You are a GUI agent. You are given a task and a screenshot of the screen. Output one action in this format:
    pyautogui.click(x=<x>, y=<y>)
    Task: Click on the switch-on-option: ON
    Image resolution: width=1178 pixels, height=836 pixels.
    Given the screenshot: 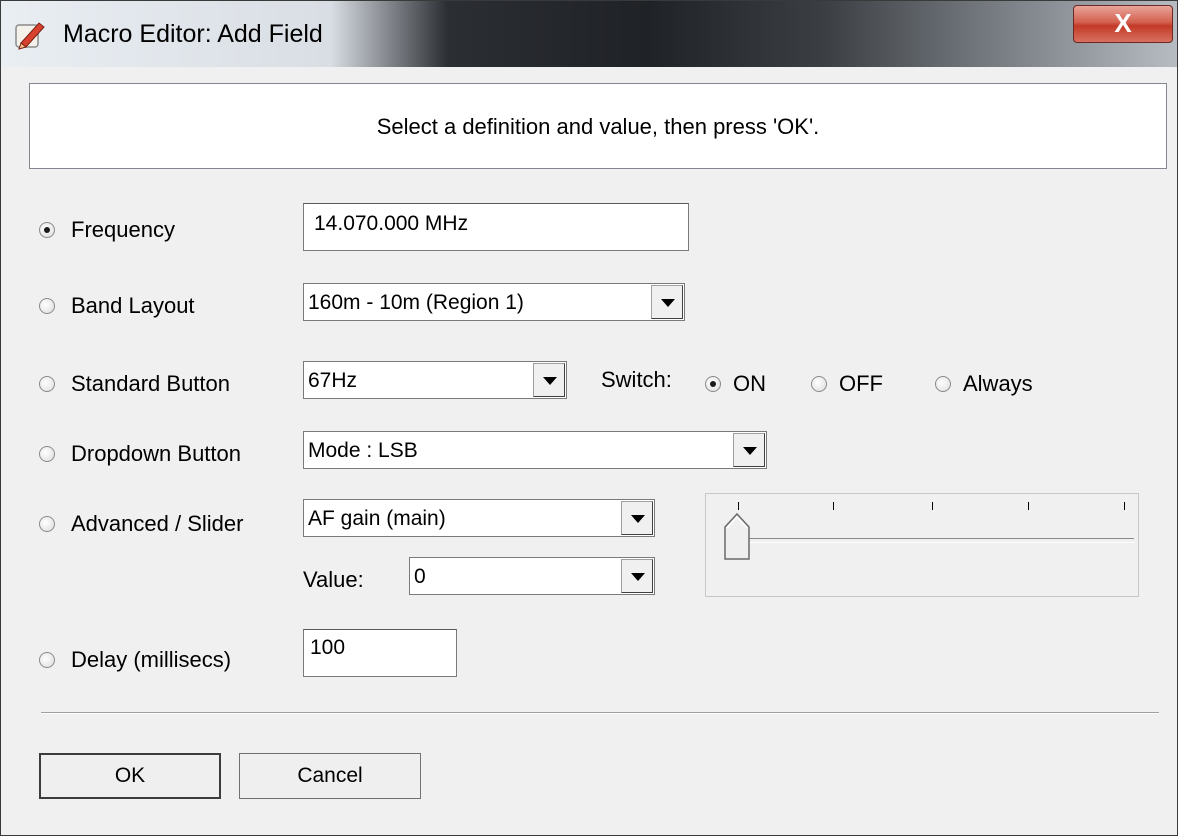 What is the action you would take?
    pyautogui.click(x=735, y=384)
    